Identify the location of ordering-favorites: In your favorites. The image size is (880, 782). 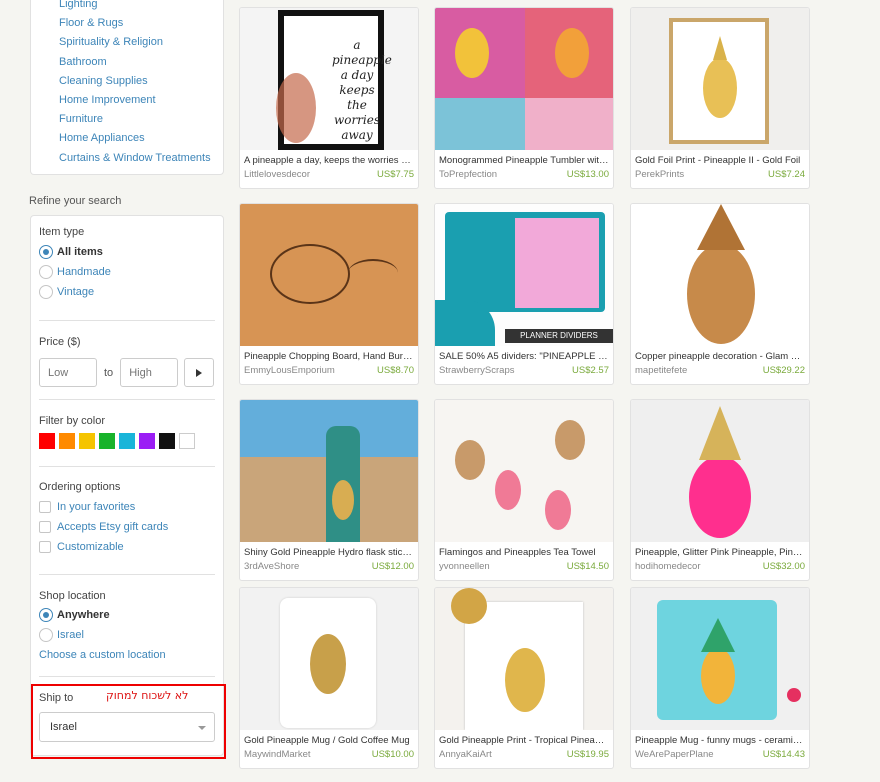
(127, 507).